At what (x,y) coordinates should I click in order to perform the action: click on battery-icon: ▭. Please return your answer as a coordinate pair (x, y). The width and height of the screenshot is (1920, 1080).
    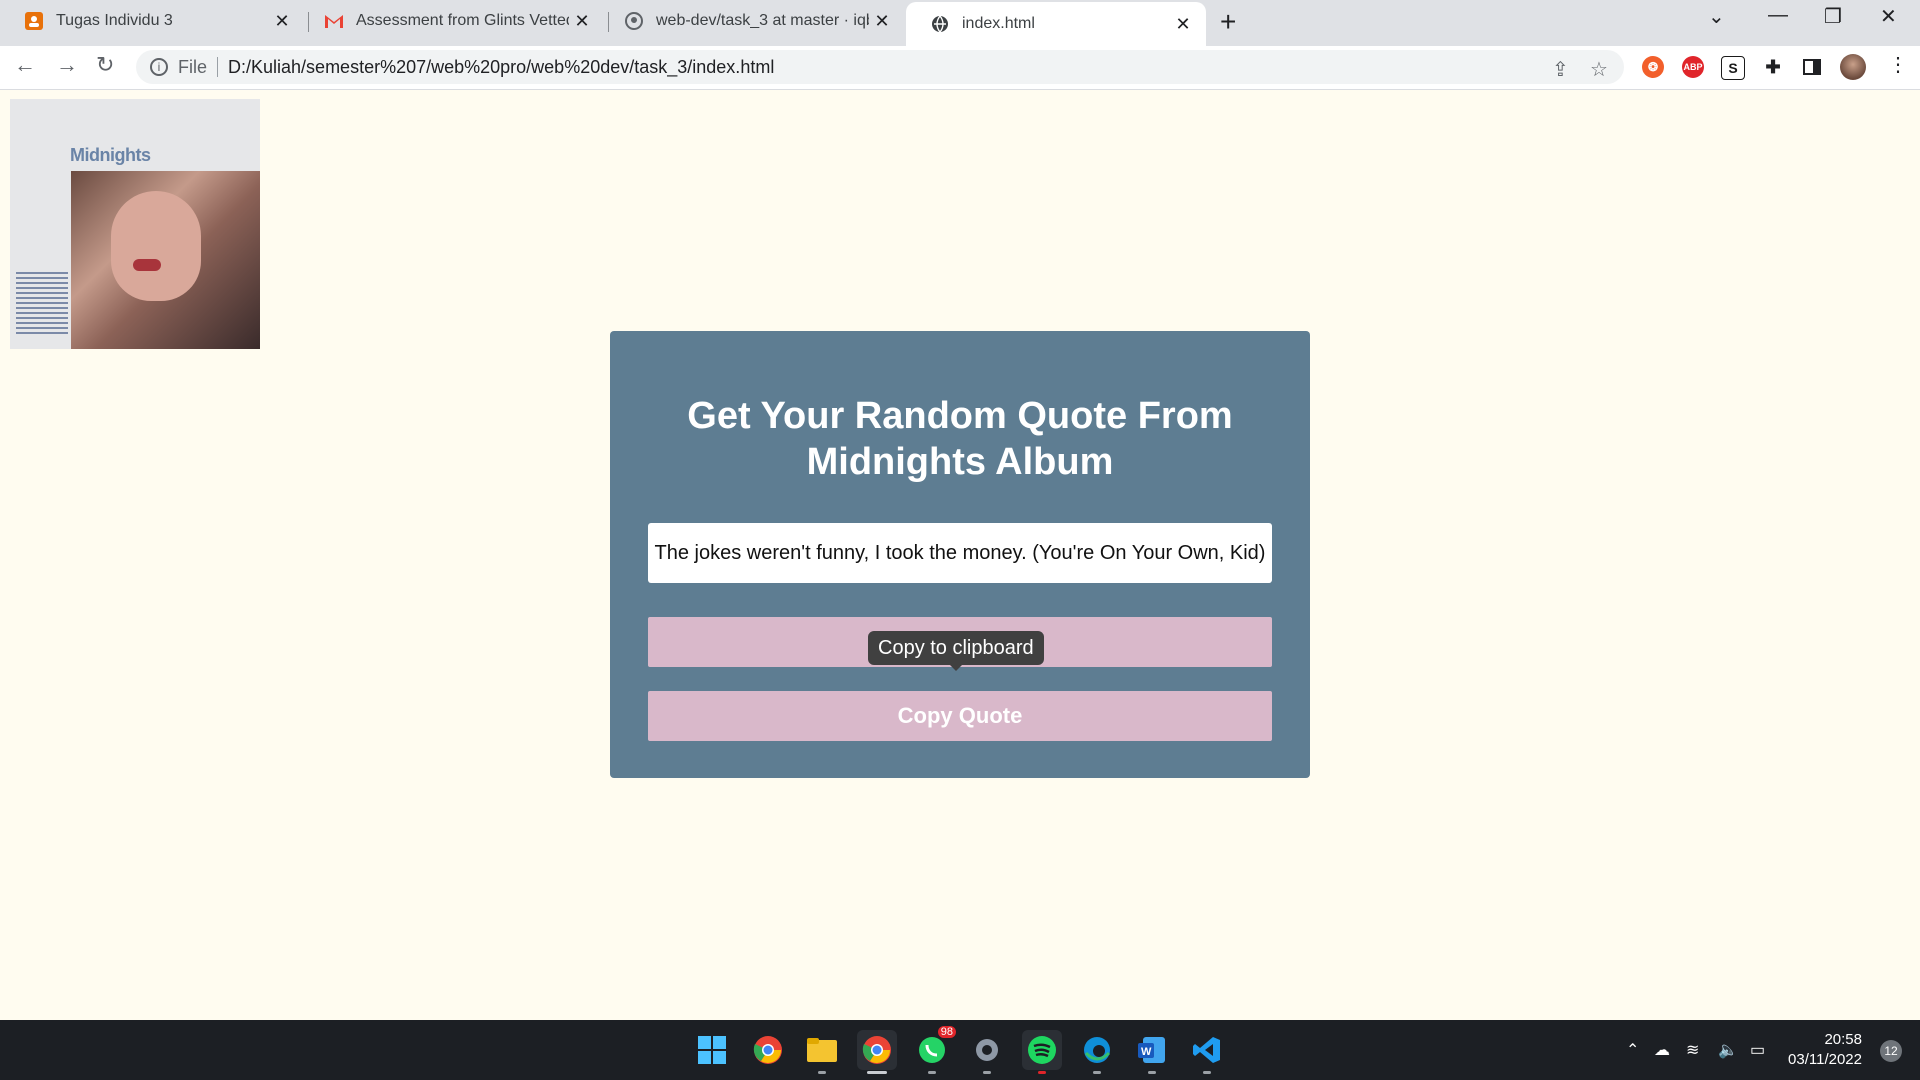
    Looking at the image, I should click on (1757, 1050).